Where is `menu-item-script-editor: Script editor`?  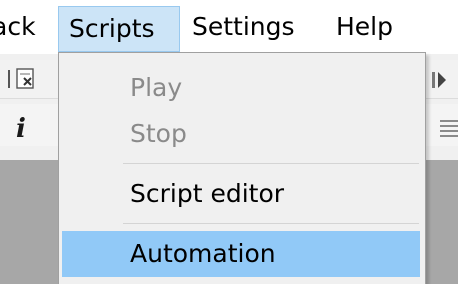
menu-item-script-editor: Script editor is located at coordinates (241, 194).